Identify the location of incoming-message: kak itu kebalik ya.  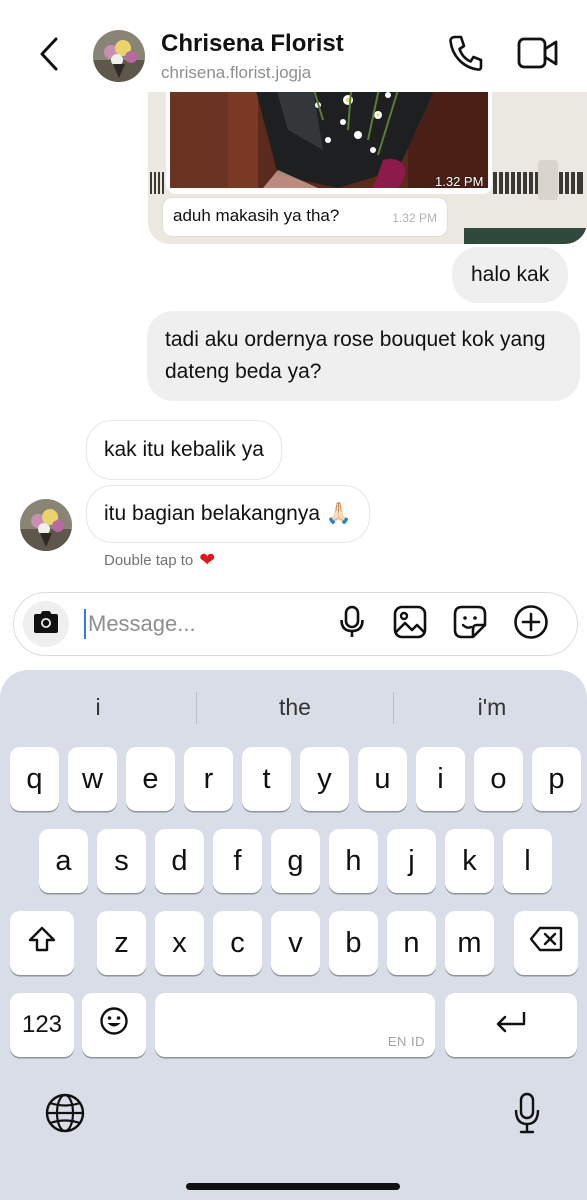
(184, 450).